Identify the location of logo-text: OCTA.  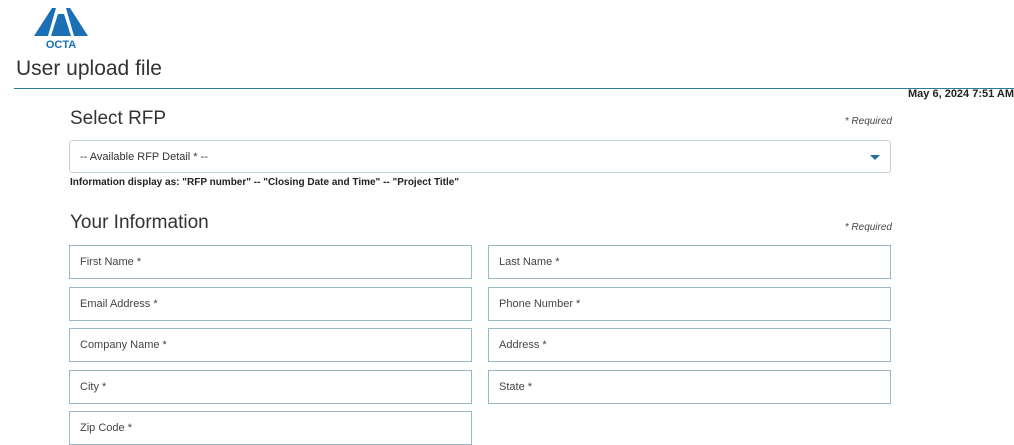
(61, 44).